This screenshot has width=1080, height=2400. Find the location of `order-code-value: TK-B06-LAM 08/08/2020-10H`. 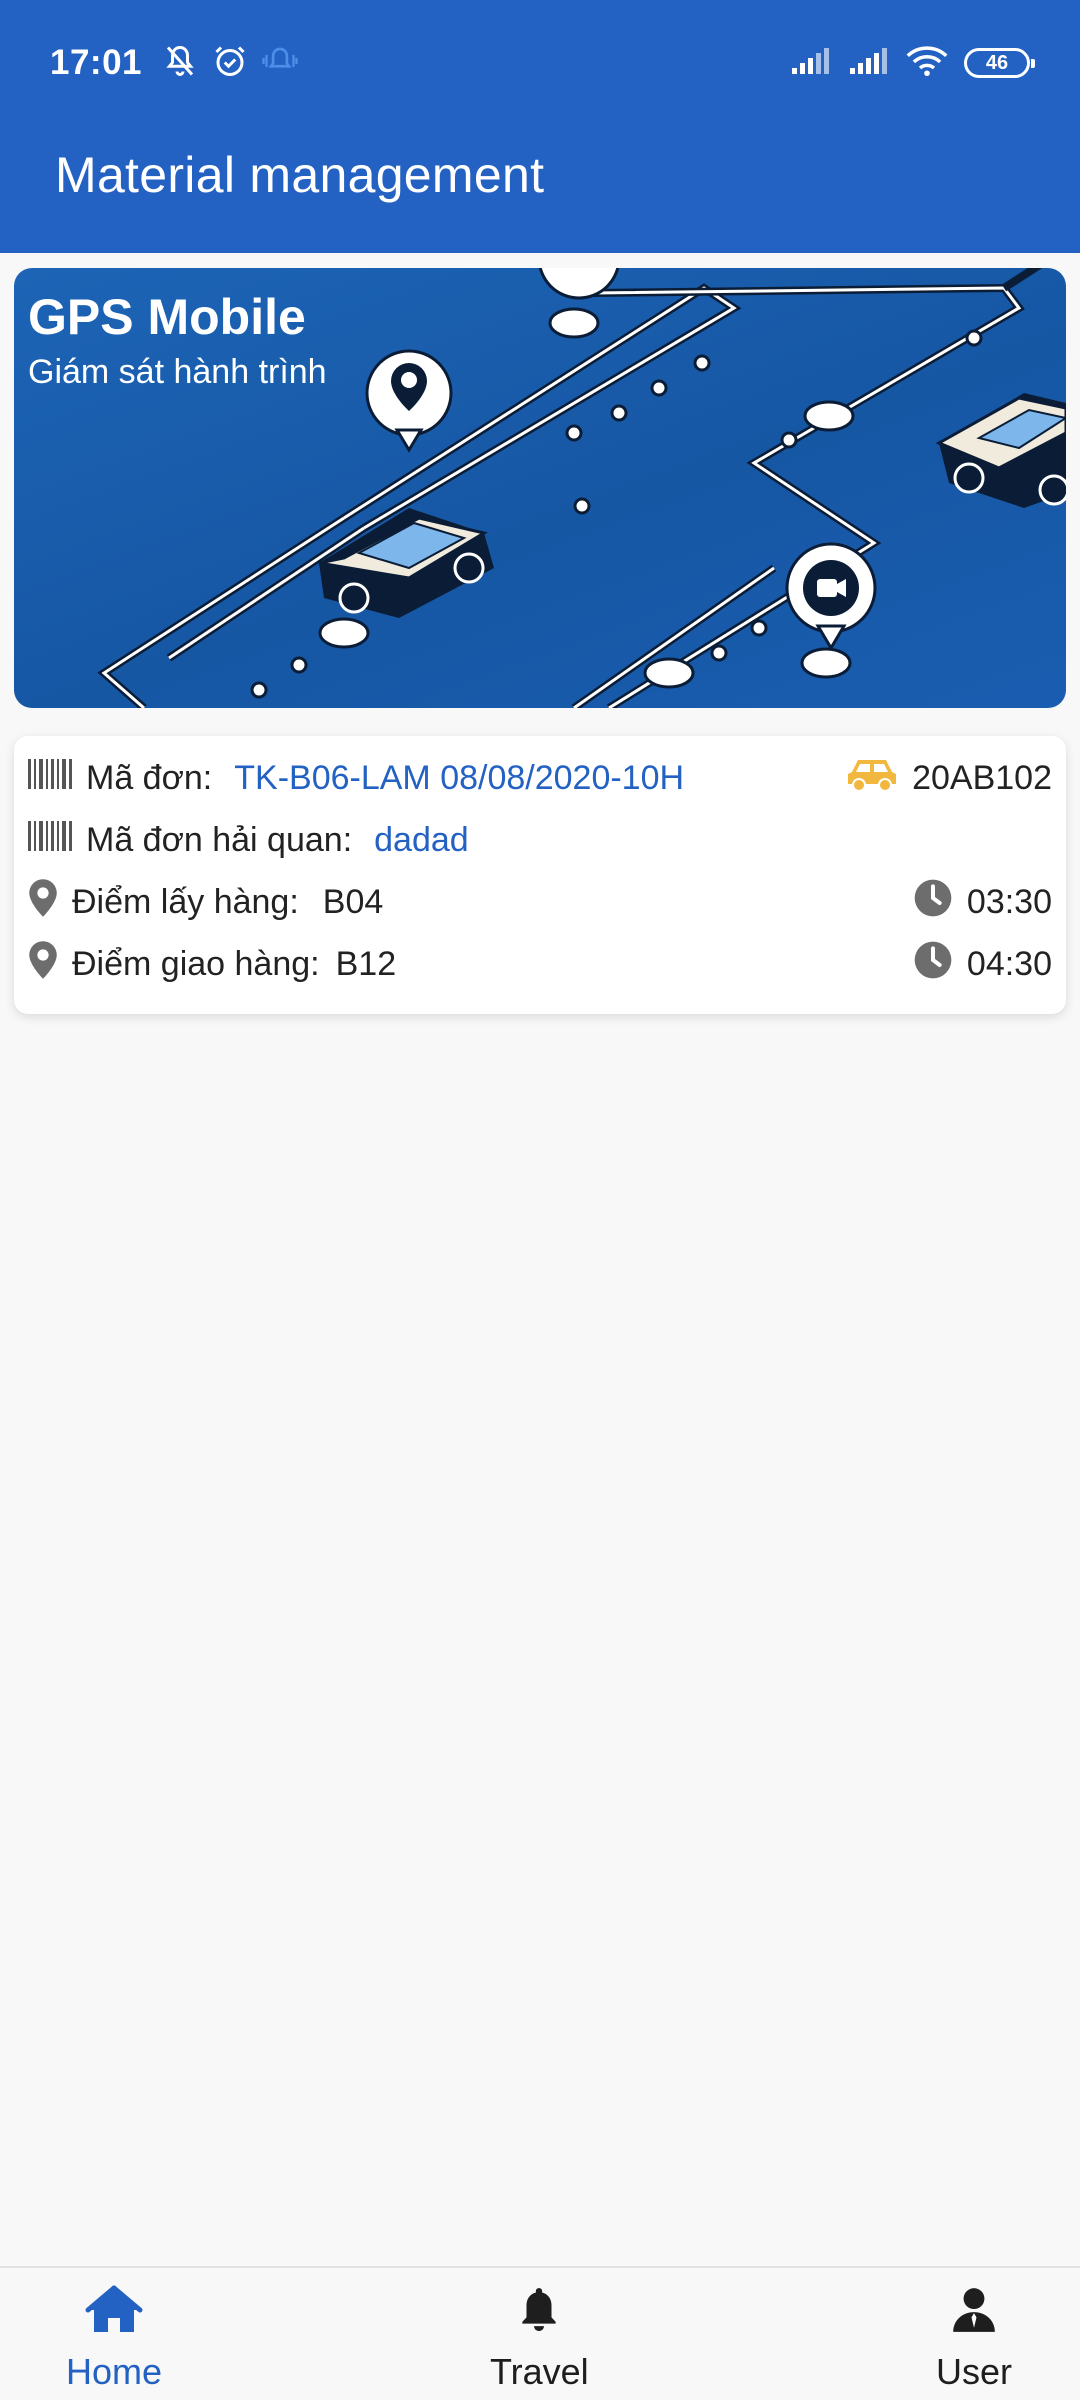

order-code-value: TK-B06-LAM 08/08/2020-10H is located at coordinates (459, 778).